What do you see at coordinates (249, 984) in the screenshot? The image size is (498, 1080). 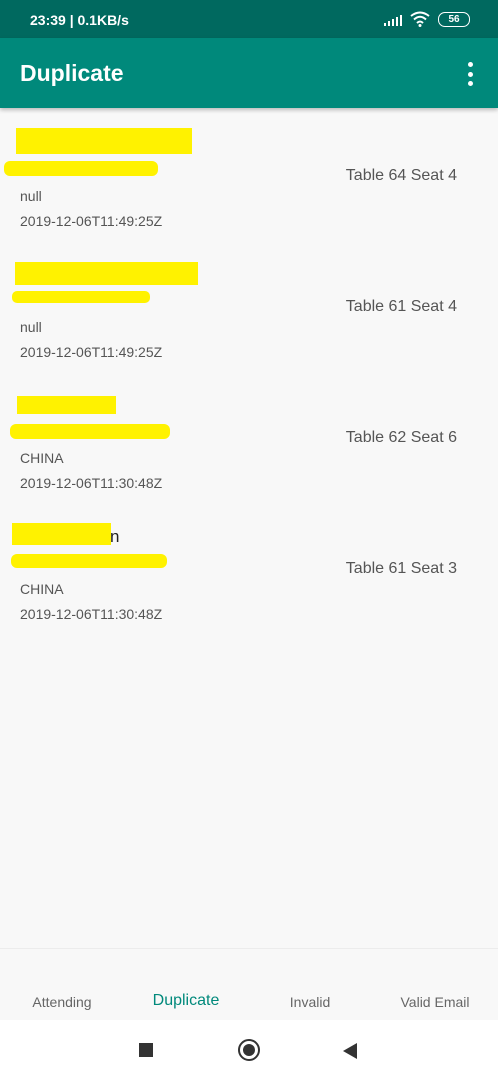 I see `bottom-tab-bar: Attending Duplicate Invalid Valid Email` at bounding box center [249, 984].